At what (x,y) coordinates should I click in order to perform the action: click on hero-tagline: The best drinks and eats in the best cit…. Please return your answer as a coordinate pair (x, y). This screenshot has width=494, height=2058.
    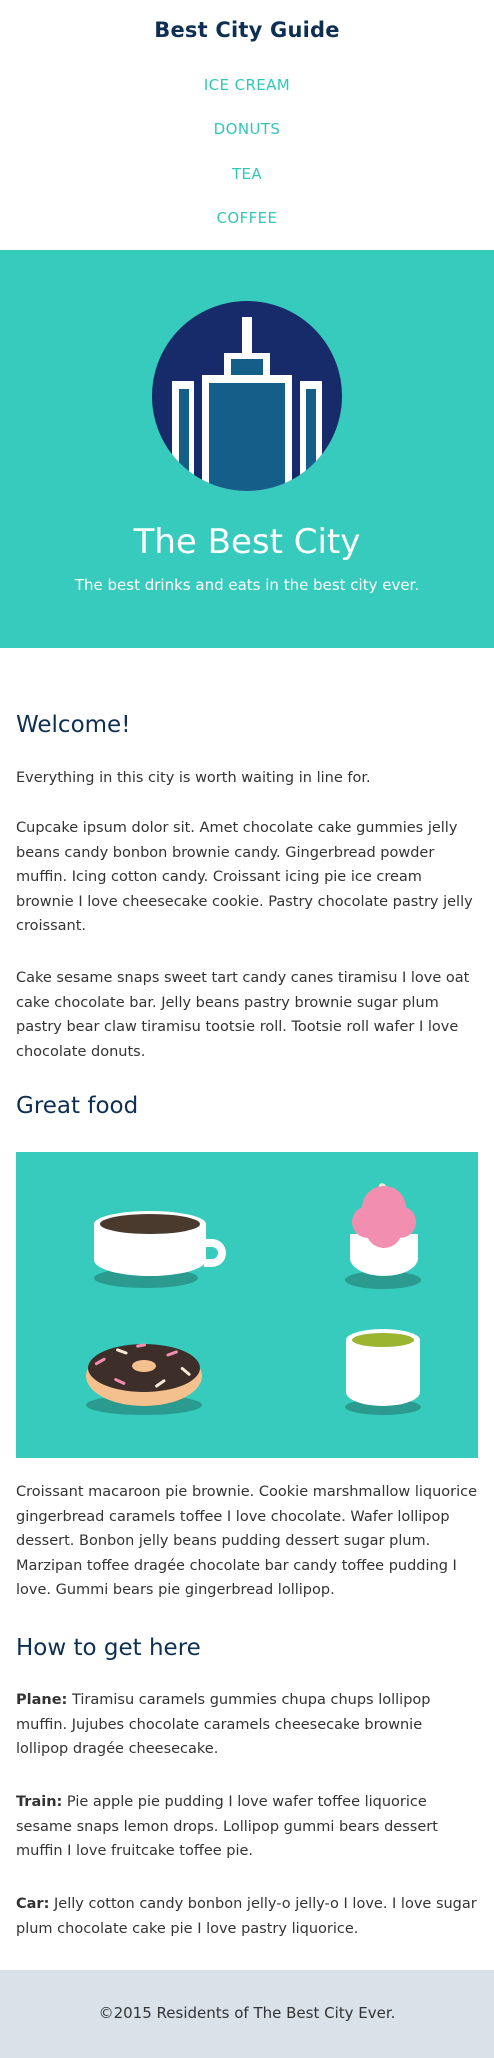
    Looking at the image, I should click on (247, 585).